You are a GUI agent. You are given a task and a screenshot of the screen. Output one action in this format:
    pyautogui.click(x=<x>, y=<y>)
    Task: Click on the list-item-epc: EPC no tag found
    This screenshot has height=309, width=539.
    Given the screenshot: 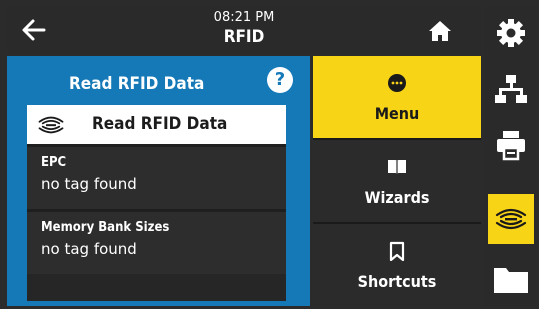 What is the action you would take?
    pyautogui.click(x=156, y=176)
    